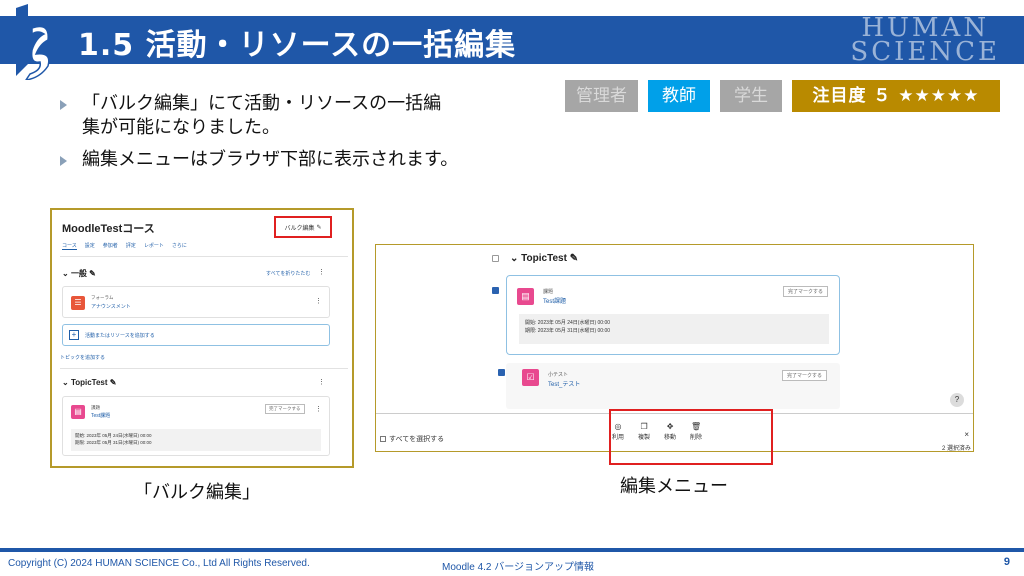 This screenshot has width=1024, height=576. I want to click on section-checkbox, so click(495, 258).